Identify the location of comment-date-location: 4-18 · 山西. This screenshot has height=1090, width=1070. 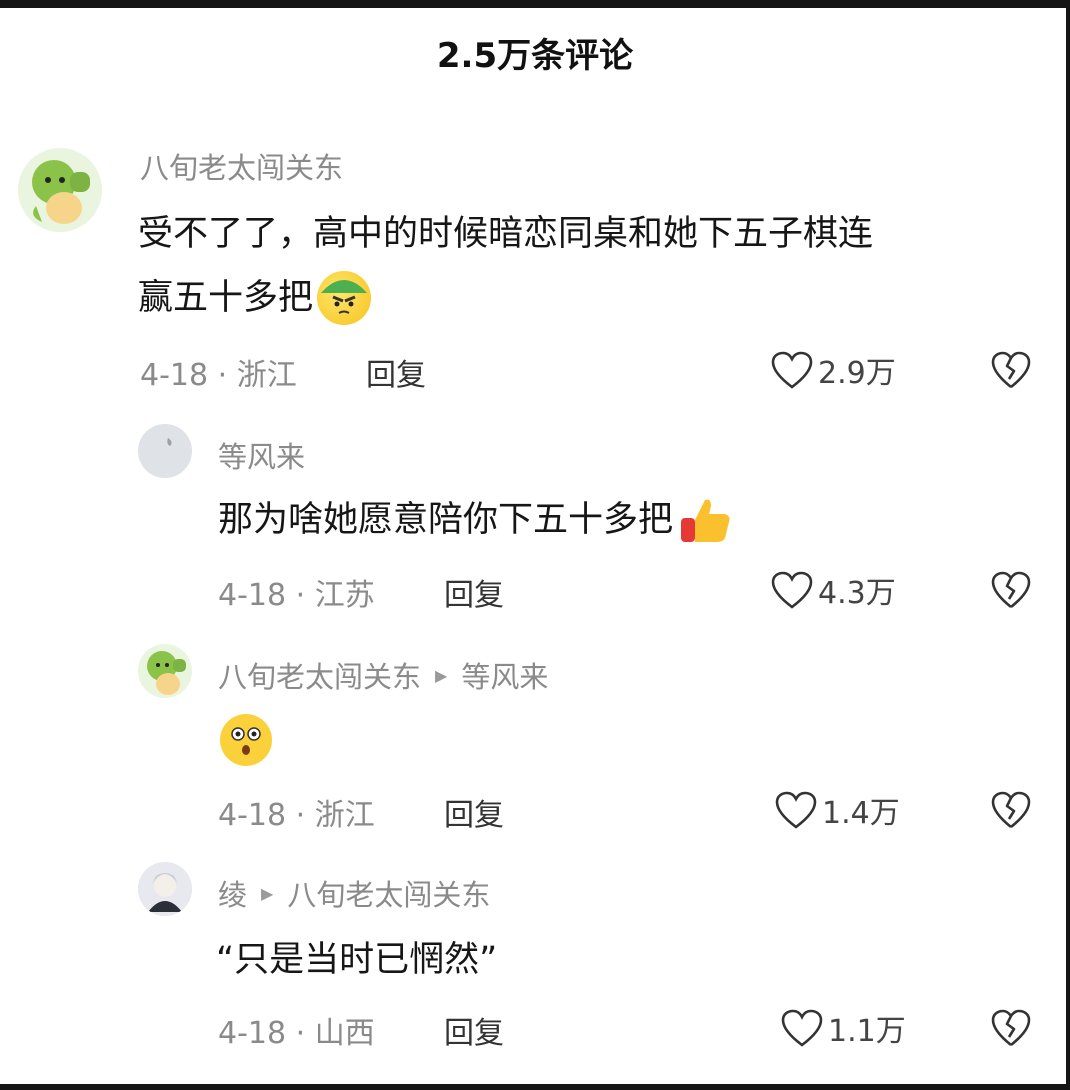
(296, 1033).